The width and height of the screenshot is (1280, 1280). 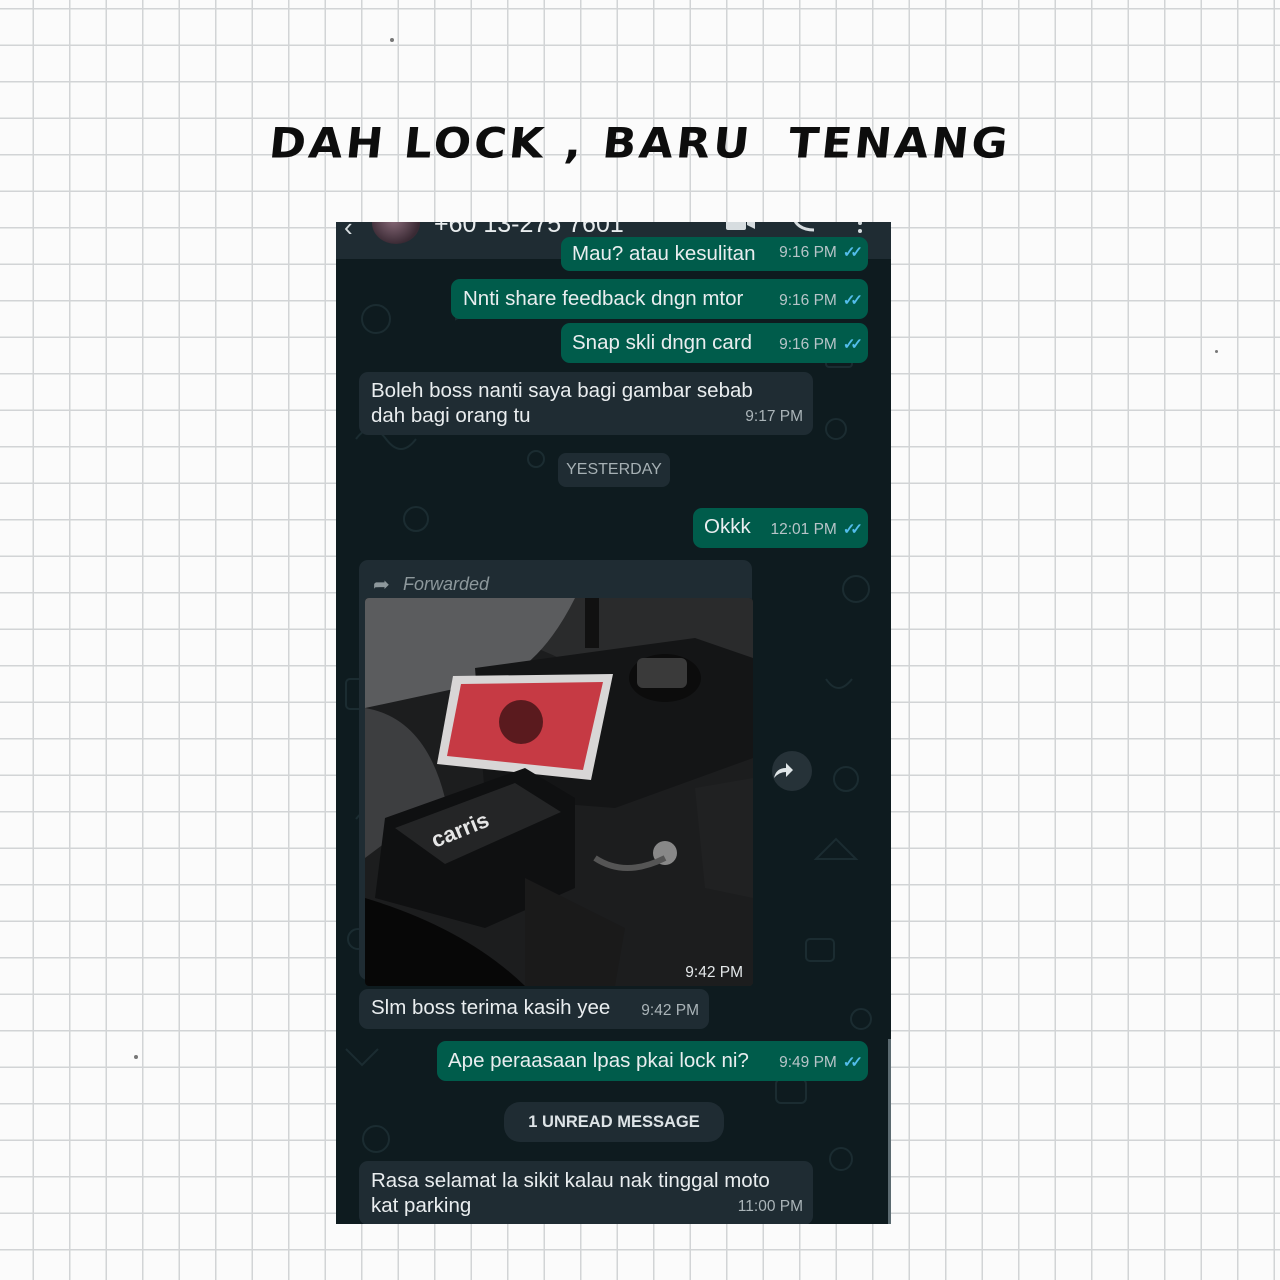 I want to click on avatar, so click(x=396, y=233).